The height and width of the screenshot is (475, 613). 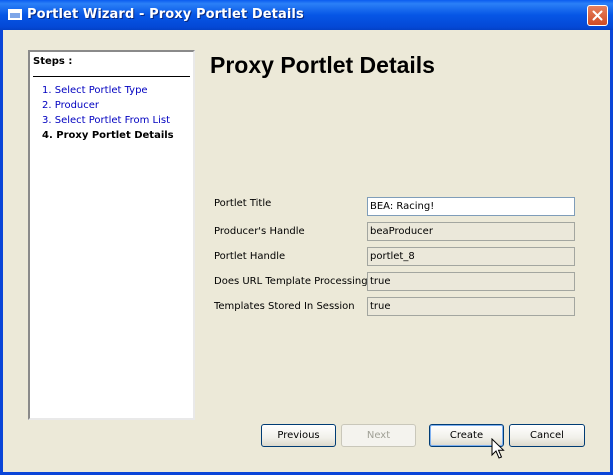 What do you see at coordinates (111, 76) in the screenshot?
I see `steps-divider` at bounding box center [111, 76].